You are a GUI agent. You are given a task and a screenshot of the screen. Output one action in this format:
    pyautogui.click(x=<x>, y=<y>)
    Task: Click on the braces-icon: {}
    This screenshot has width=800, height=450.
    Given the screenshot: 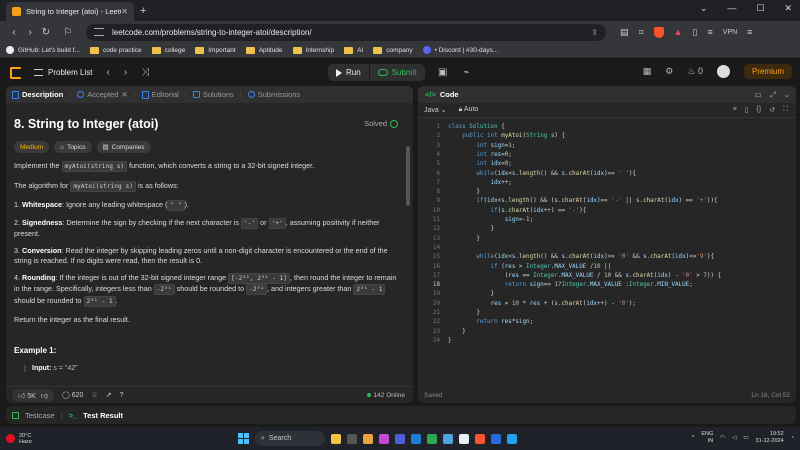 What is the action you would take?
    pyautogui.click(x=759, y=110)
    